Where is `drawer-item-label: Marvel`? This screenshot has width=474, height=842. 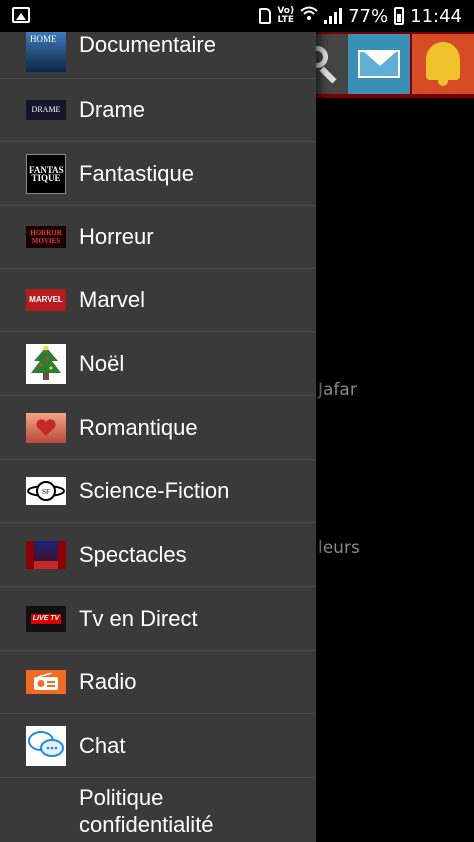 drawer-item-label: Marvel is located at coordinates (112, 299).